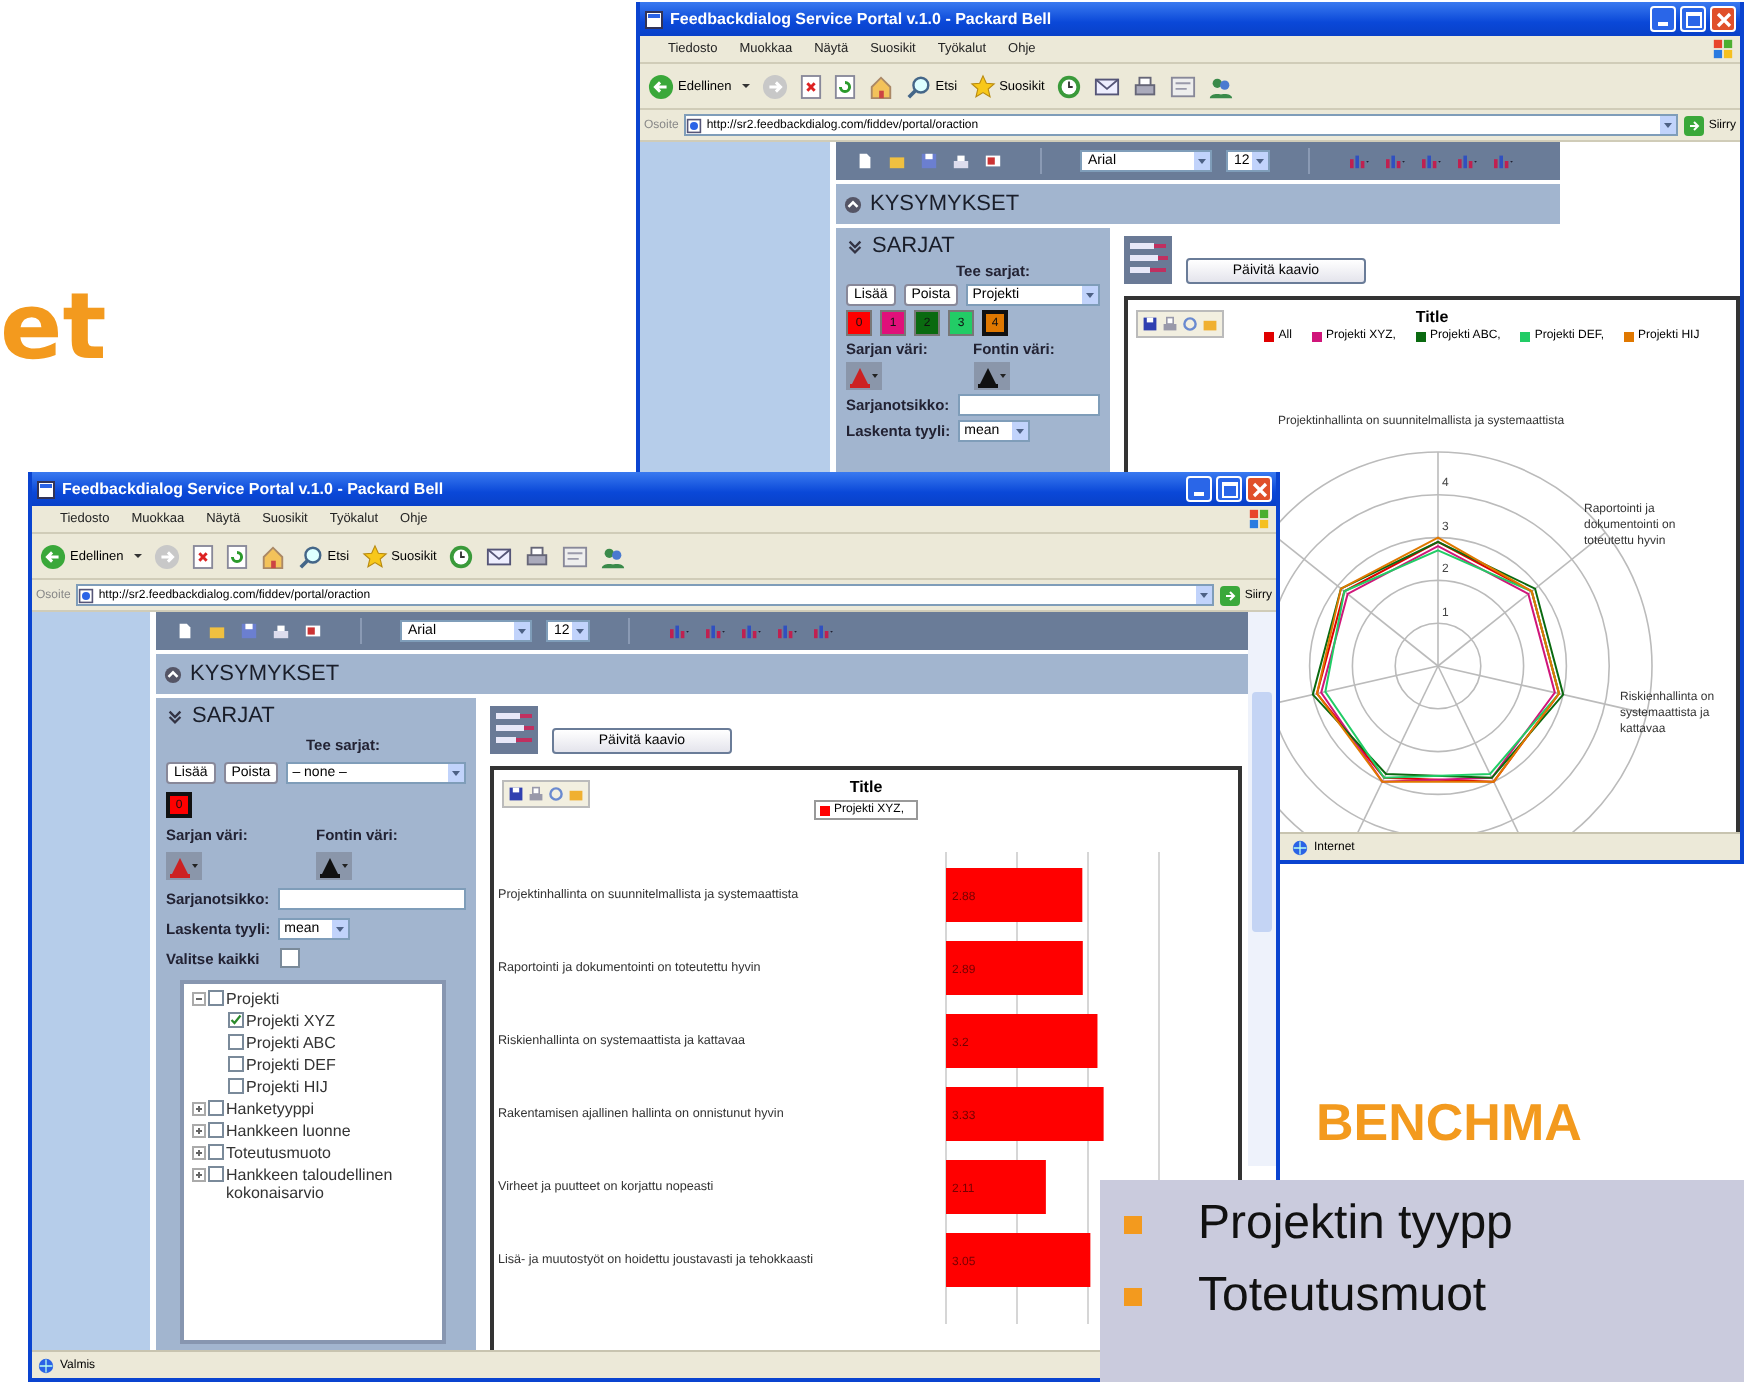 This screenshot has width=1744, height=1382. Describe the element at coordinates (374, 556) in the screenshot. I see `star-icon` at that location.